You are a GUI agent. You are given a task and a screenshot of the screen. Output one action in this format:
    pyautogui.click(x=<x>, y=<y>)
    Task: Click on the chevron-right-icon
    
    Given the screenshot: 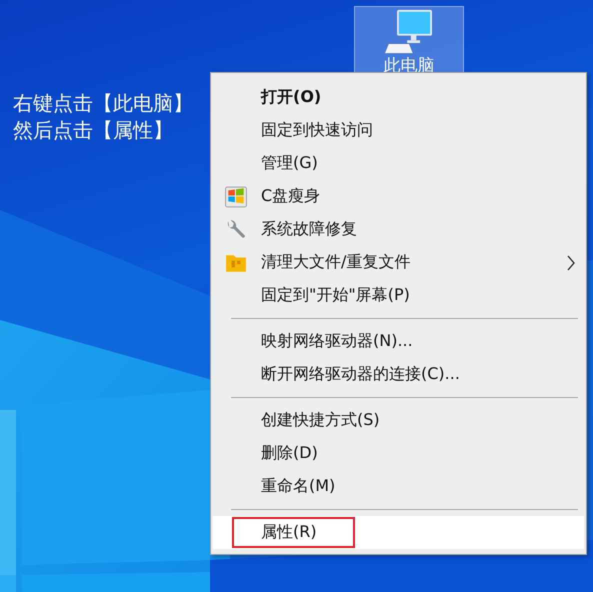 What is the action you would take?
    pyautogui.click(x=571, y=263)
    